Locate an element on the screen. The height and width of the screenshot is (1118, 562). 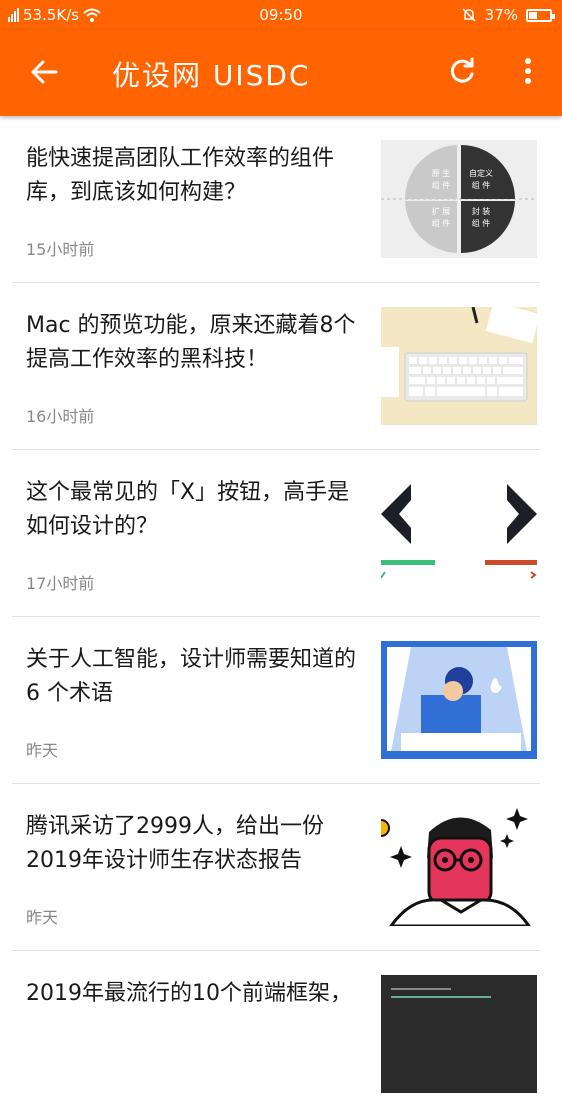
article-thumbnail: 原 生 组 件 自定义 组 件 扩 展 组 件 封 装 组 件 is located at coordinates (459, 199).